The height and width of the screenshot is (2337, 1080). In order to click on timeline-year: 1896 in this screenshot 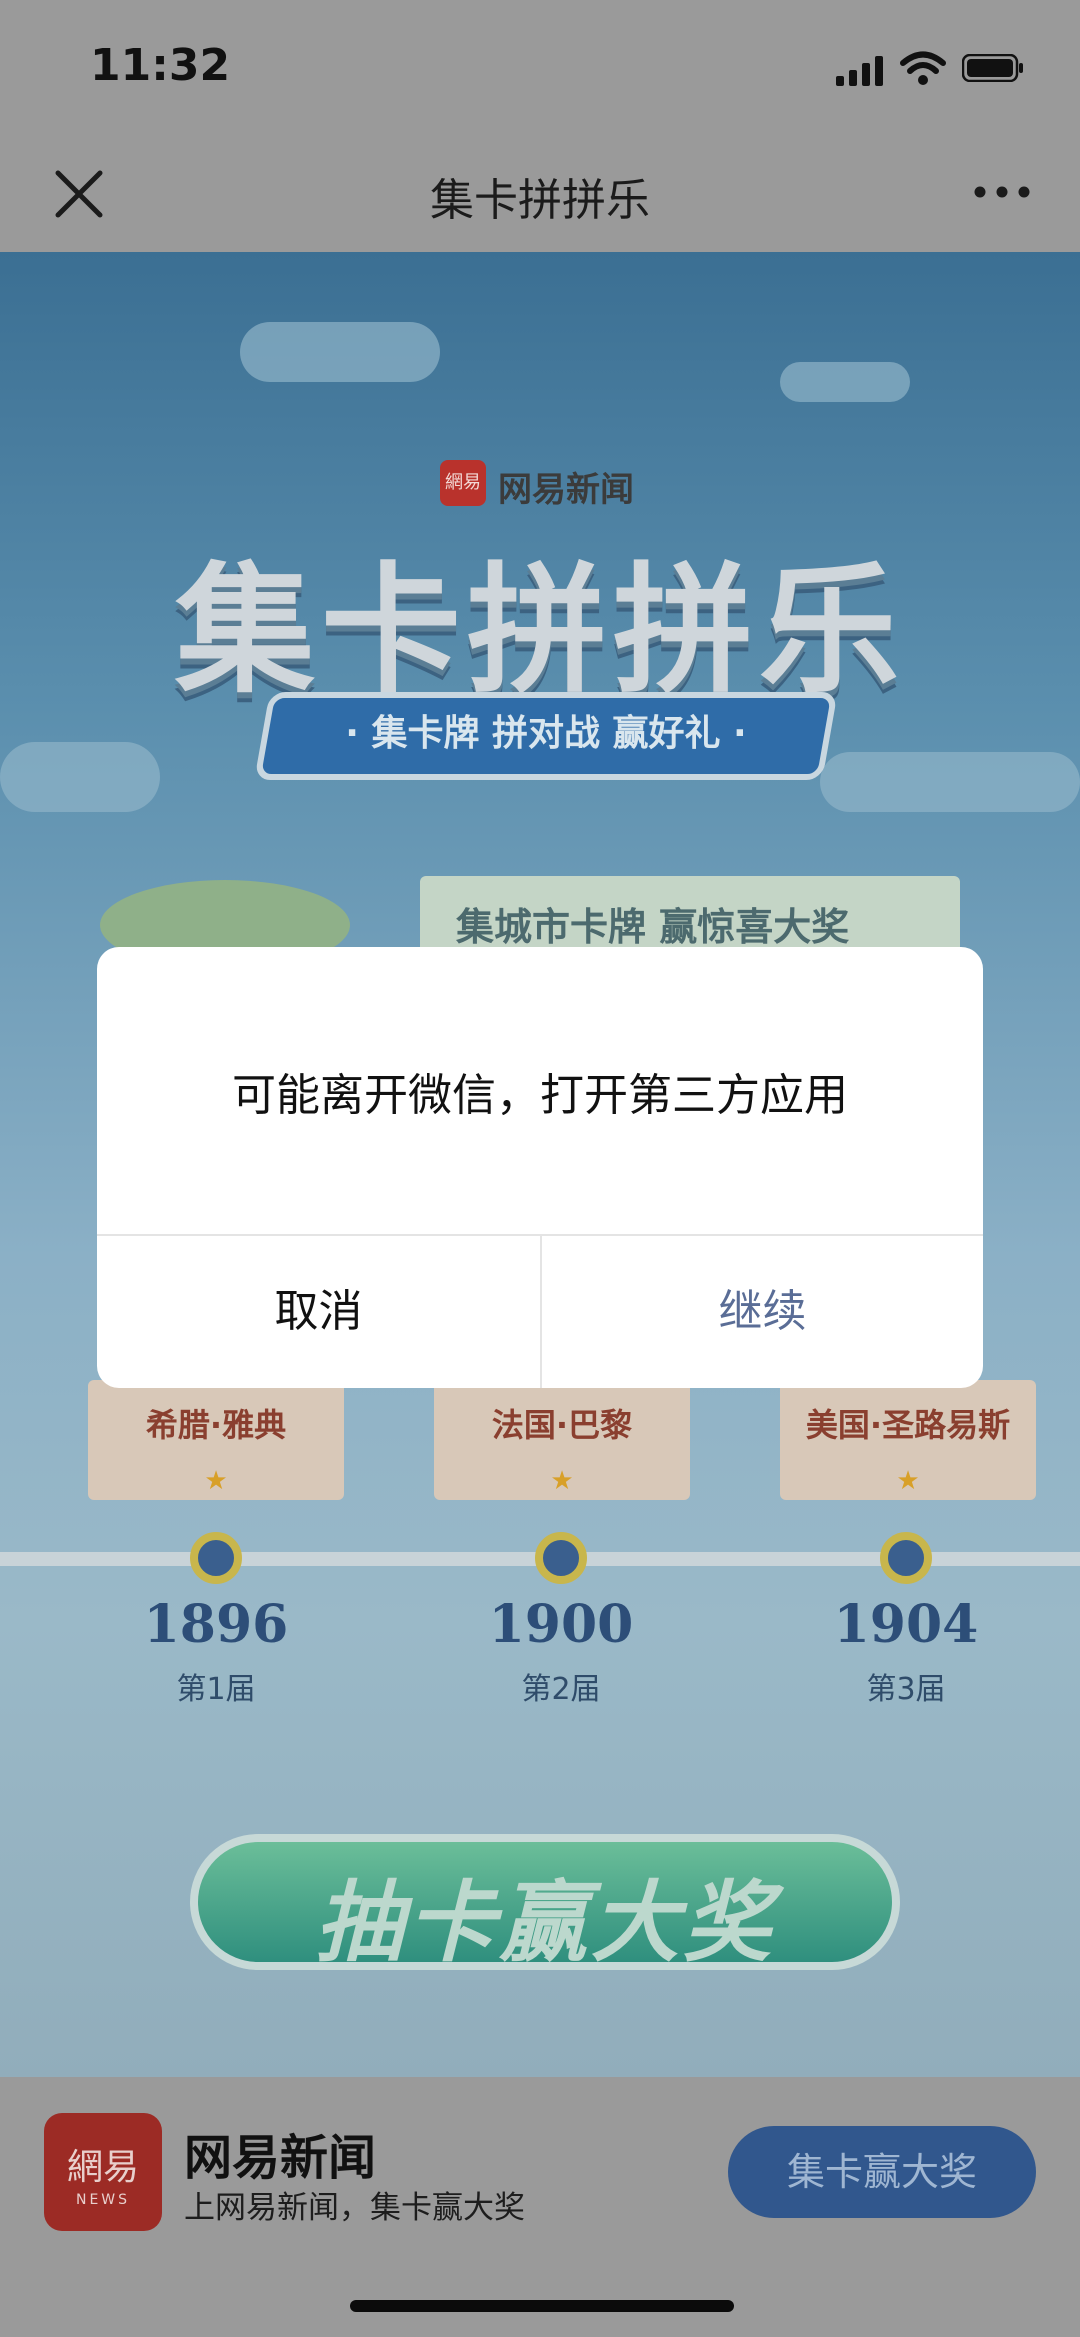, I will do `click(216, 1624)`.